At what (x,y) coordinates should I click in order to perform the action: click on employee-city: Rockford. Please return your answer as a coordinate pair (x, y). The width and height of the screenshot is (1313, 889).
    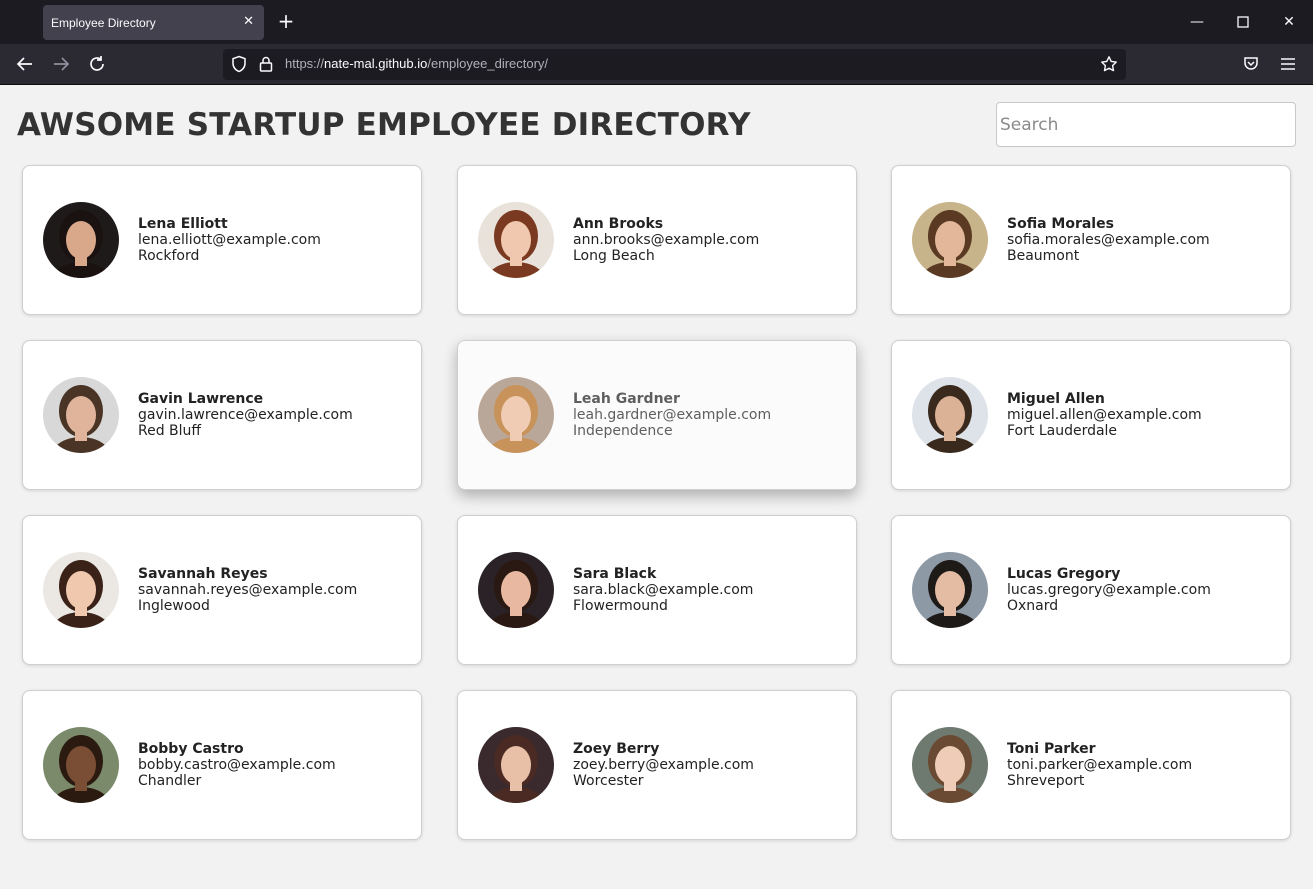
    Looking at the image, I should click on (169, 256).